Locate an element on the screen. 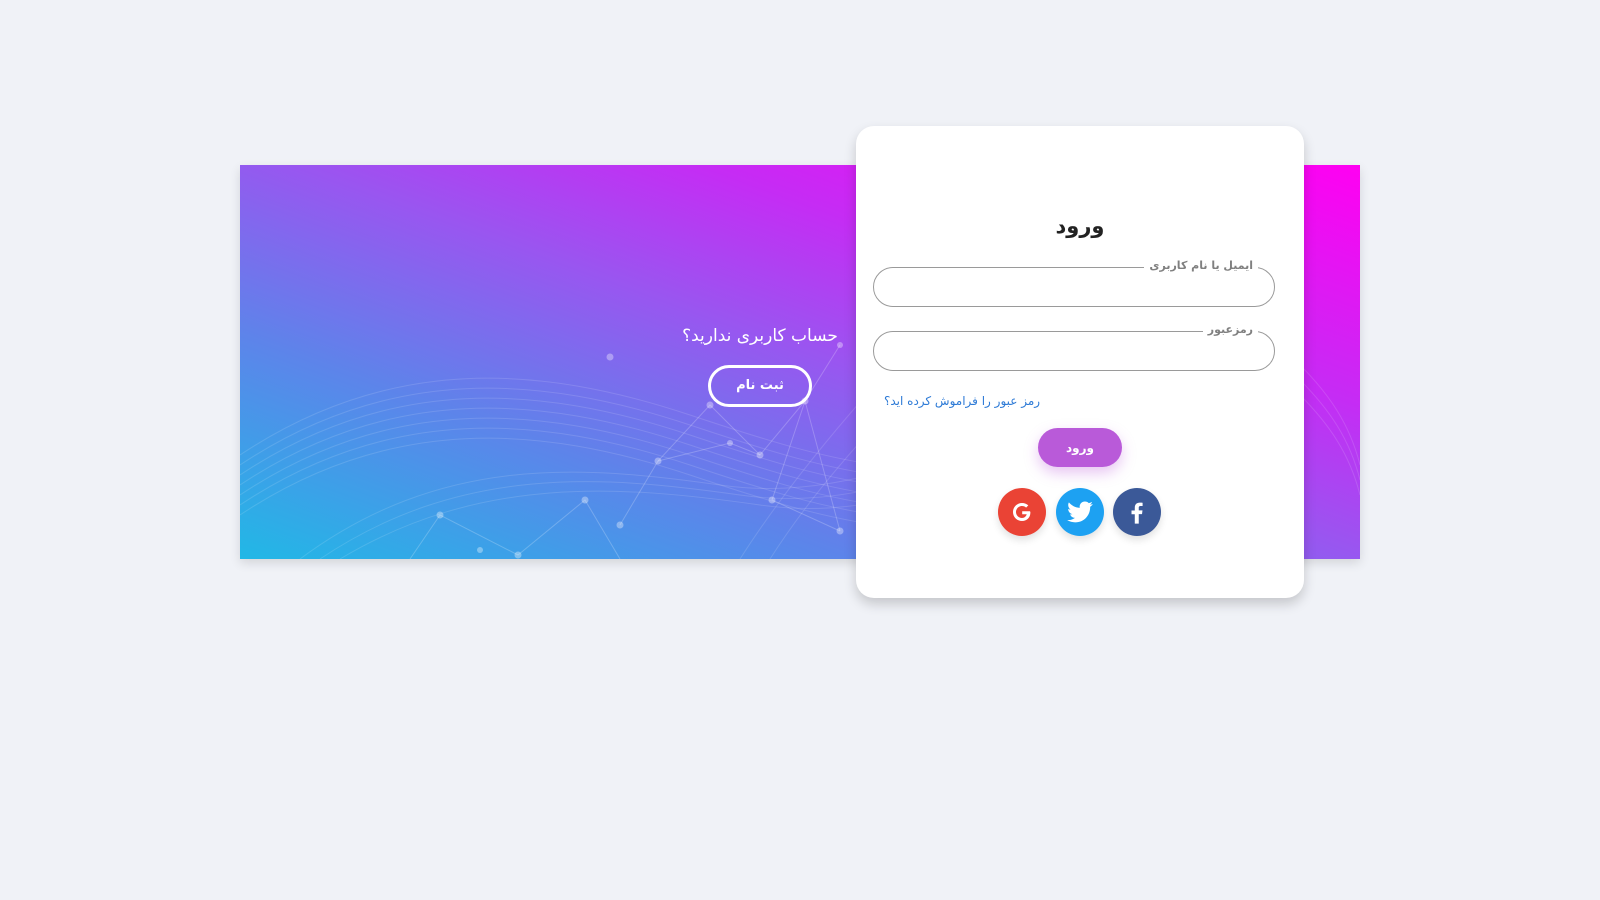 This screenshot has width=1600, height=900. twitter-login-button is located at coordinates (1080, 512).